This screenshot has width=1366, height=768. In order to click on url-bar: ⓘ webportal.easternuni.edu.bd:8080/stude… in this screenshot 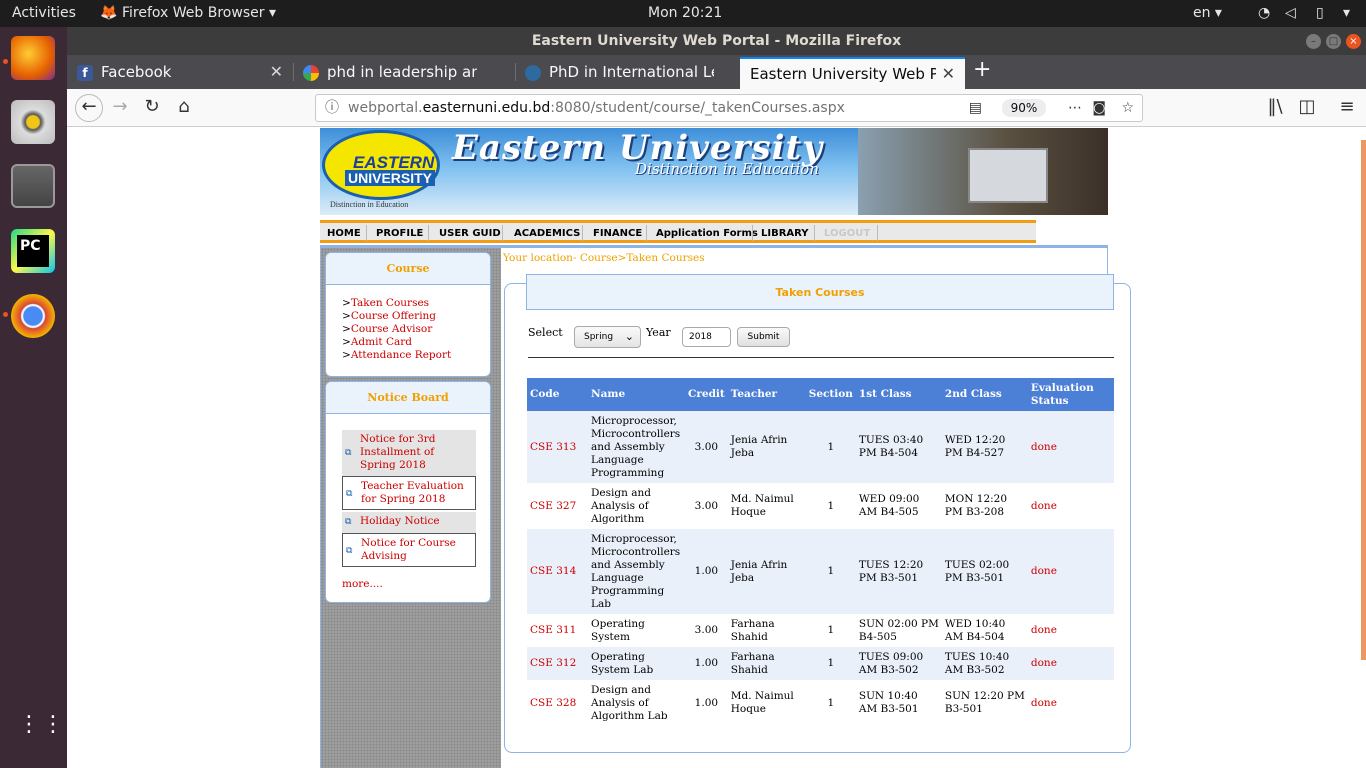, I will do `click(729, 108)`.